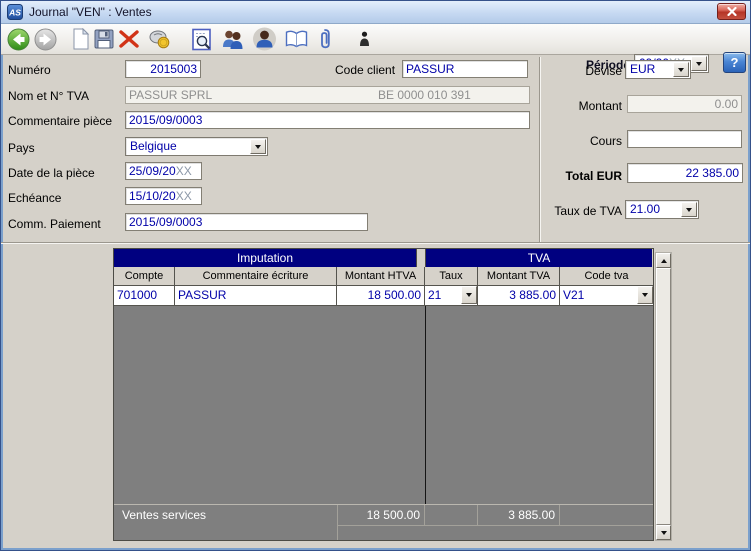 The height and width of the screenshot is (551, 751). What do you see at coordinates (381, 296) in the screenshot?
I see `cell-montant-htva: 18 500.00` at bounding box center [381, 296].